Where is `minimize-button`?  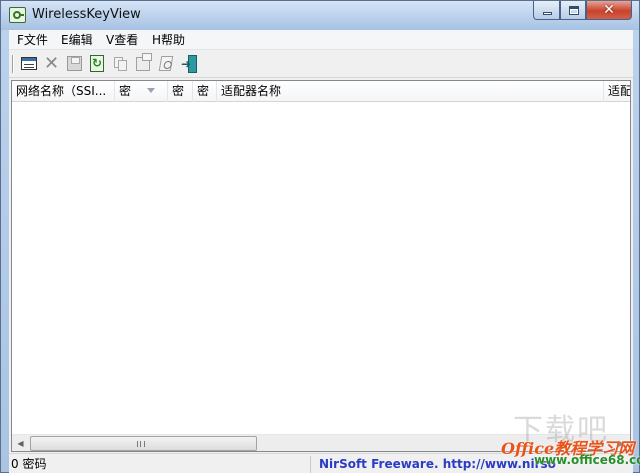 minimize-button is located at coordinates (546, 10).